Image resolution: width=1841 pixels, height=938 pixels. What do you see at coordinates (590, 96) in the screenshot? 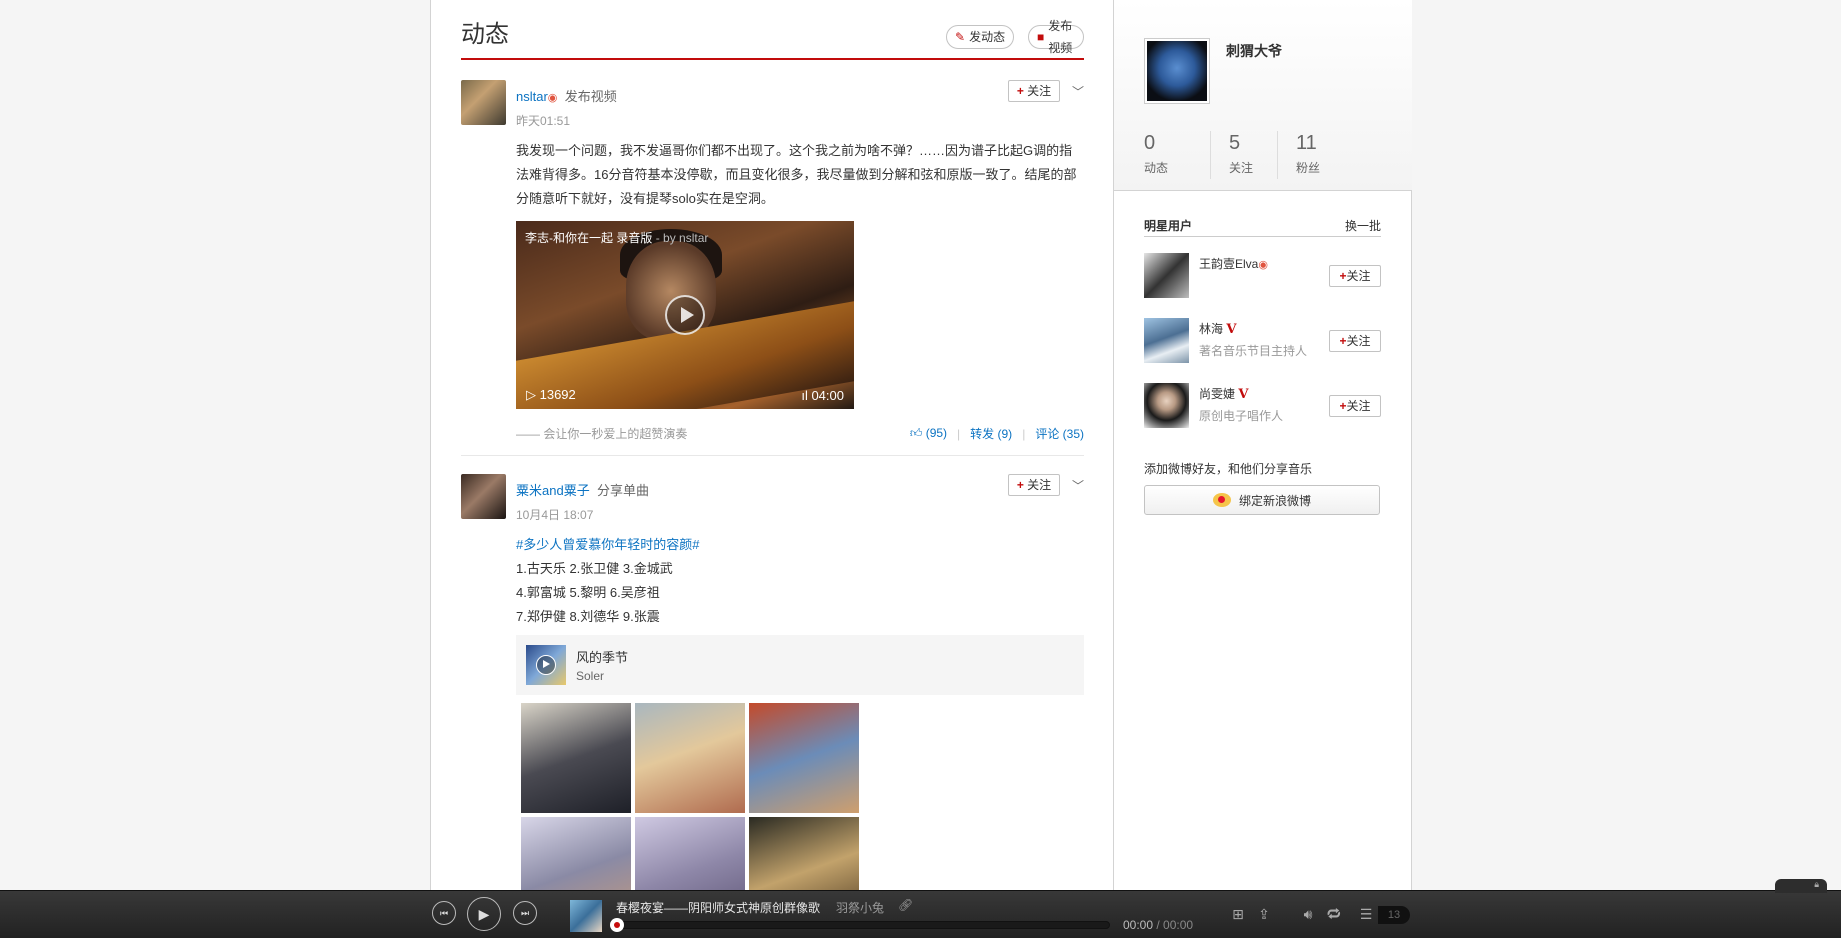
I see `action-text: 发布视频` at bounding box center [590, 96].